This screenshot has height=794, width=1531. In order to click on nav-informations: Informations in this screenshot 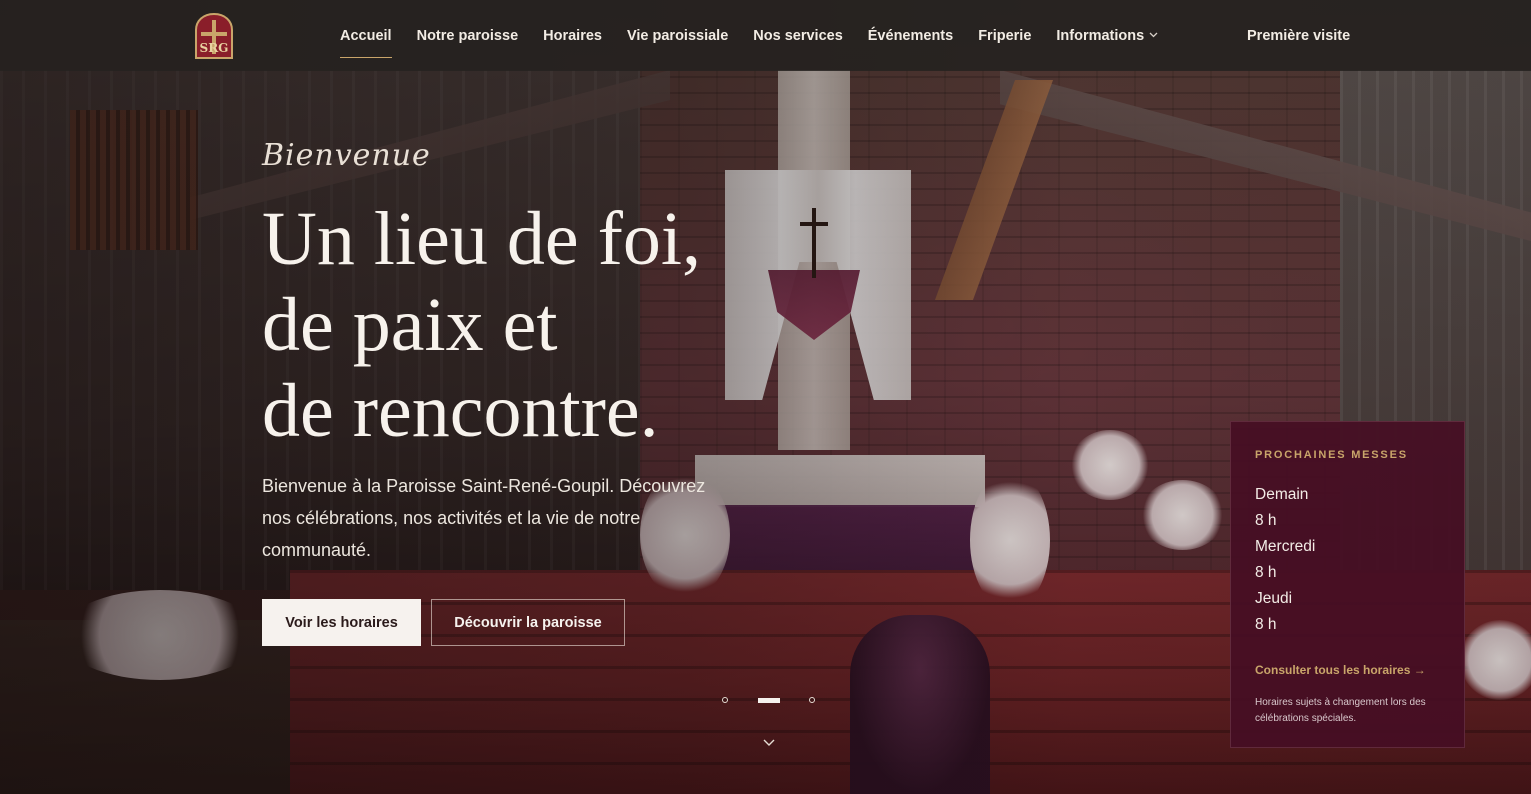, I will do `click(1107, 35)`.